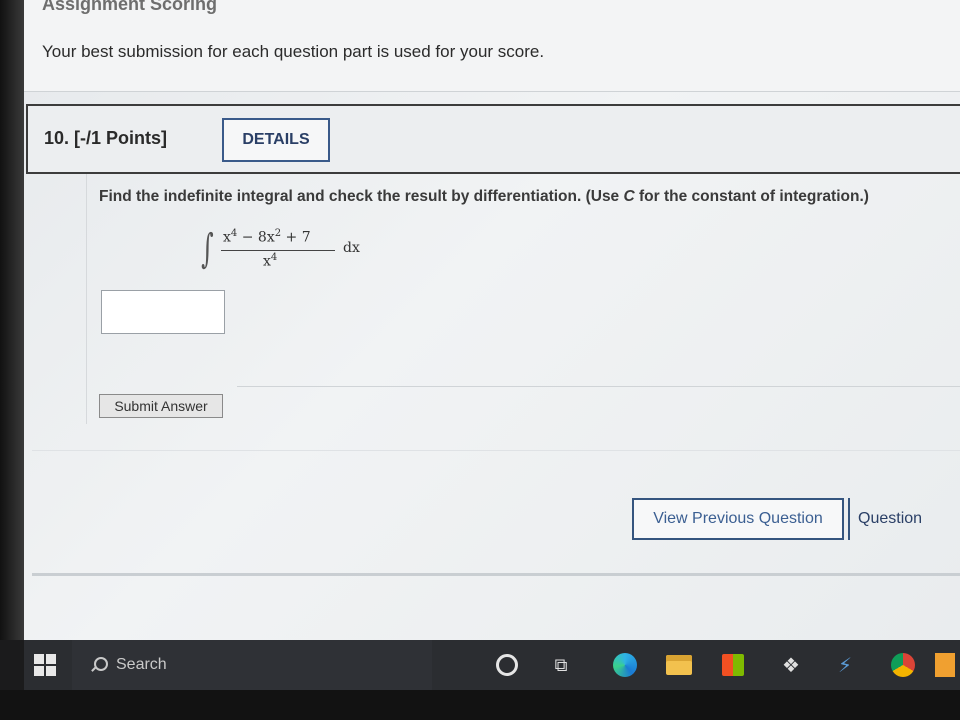 This screenshot has height=720, width=960. What do you see at coordinates (106, 138) in the screenshot?
I see `question-number-points: 10. [-/1 Points]` at bounding box center [106, 138].